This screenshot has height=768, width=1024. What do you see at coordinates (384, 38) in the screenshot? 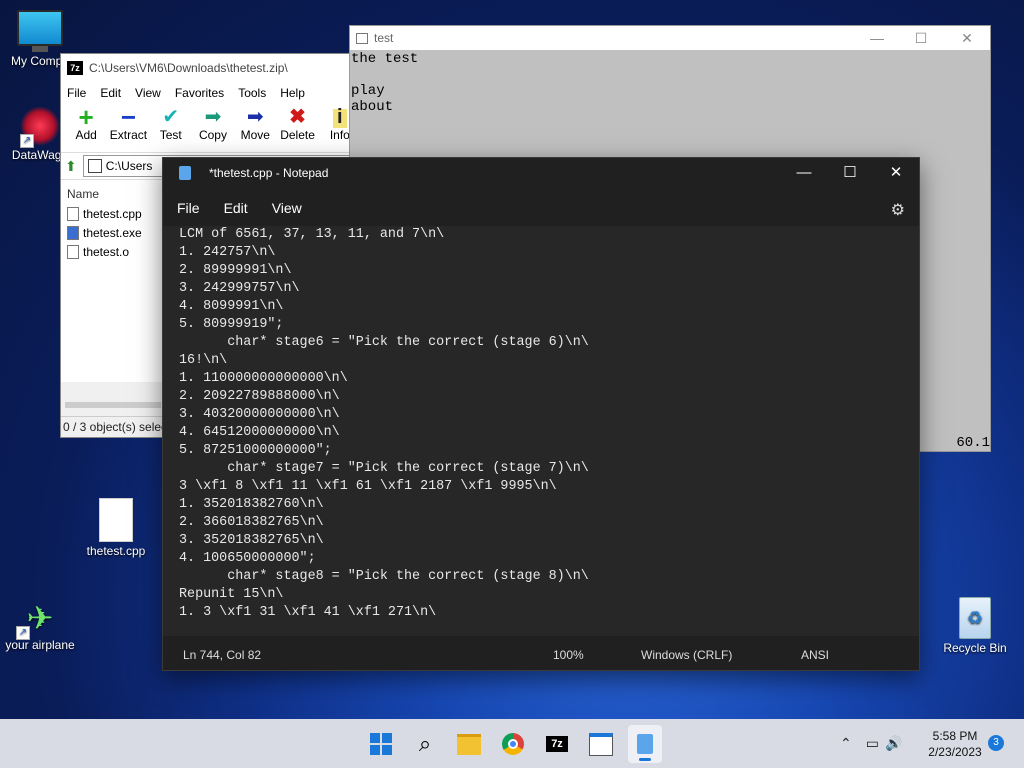
I see `test-title: test` at bounding box center [384, 38].